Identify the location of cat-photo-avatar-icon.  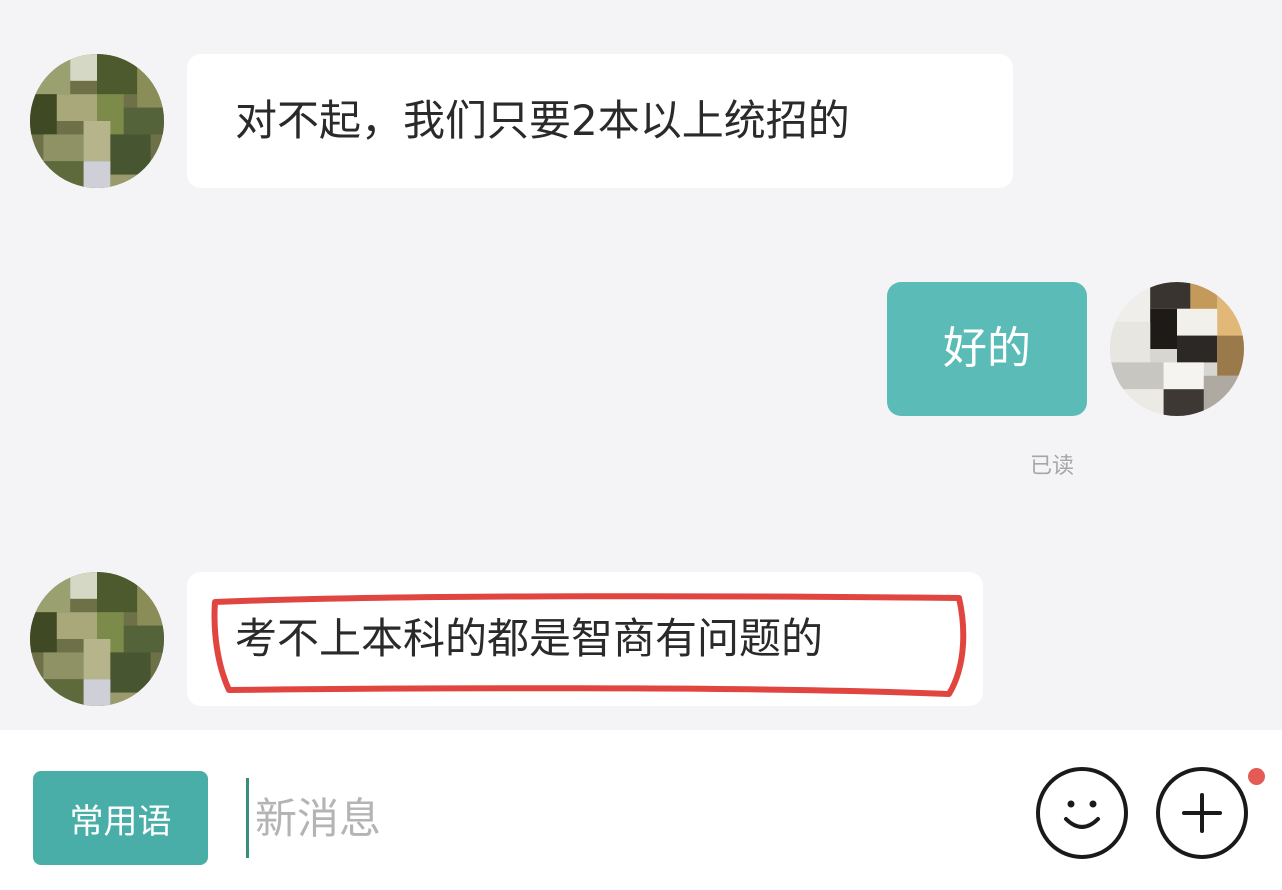
(1177, 349).